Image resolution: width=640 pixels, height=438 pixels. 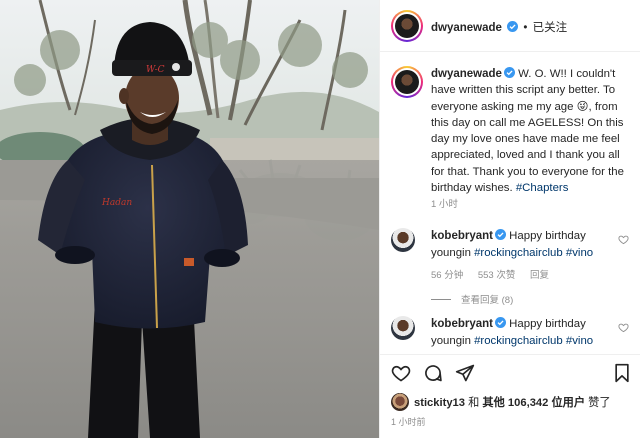 I want to click on view-replies-button: 查看回复 (8), so click(x=532, y=299).